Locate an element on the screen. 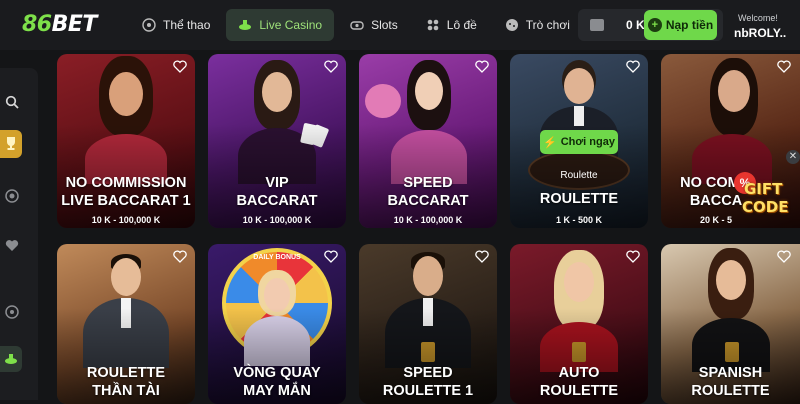  code-label: CODE is located at coordinates (765, 207).